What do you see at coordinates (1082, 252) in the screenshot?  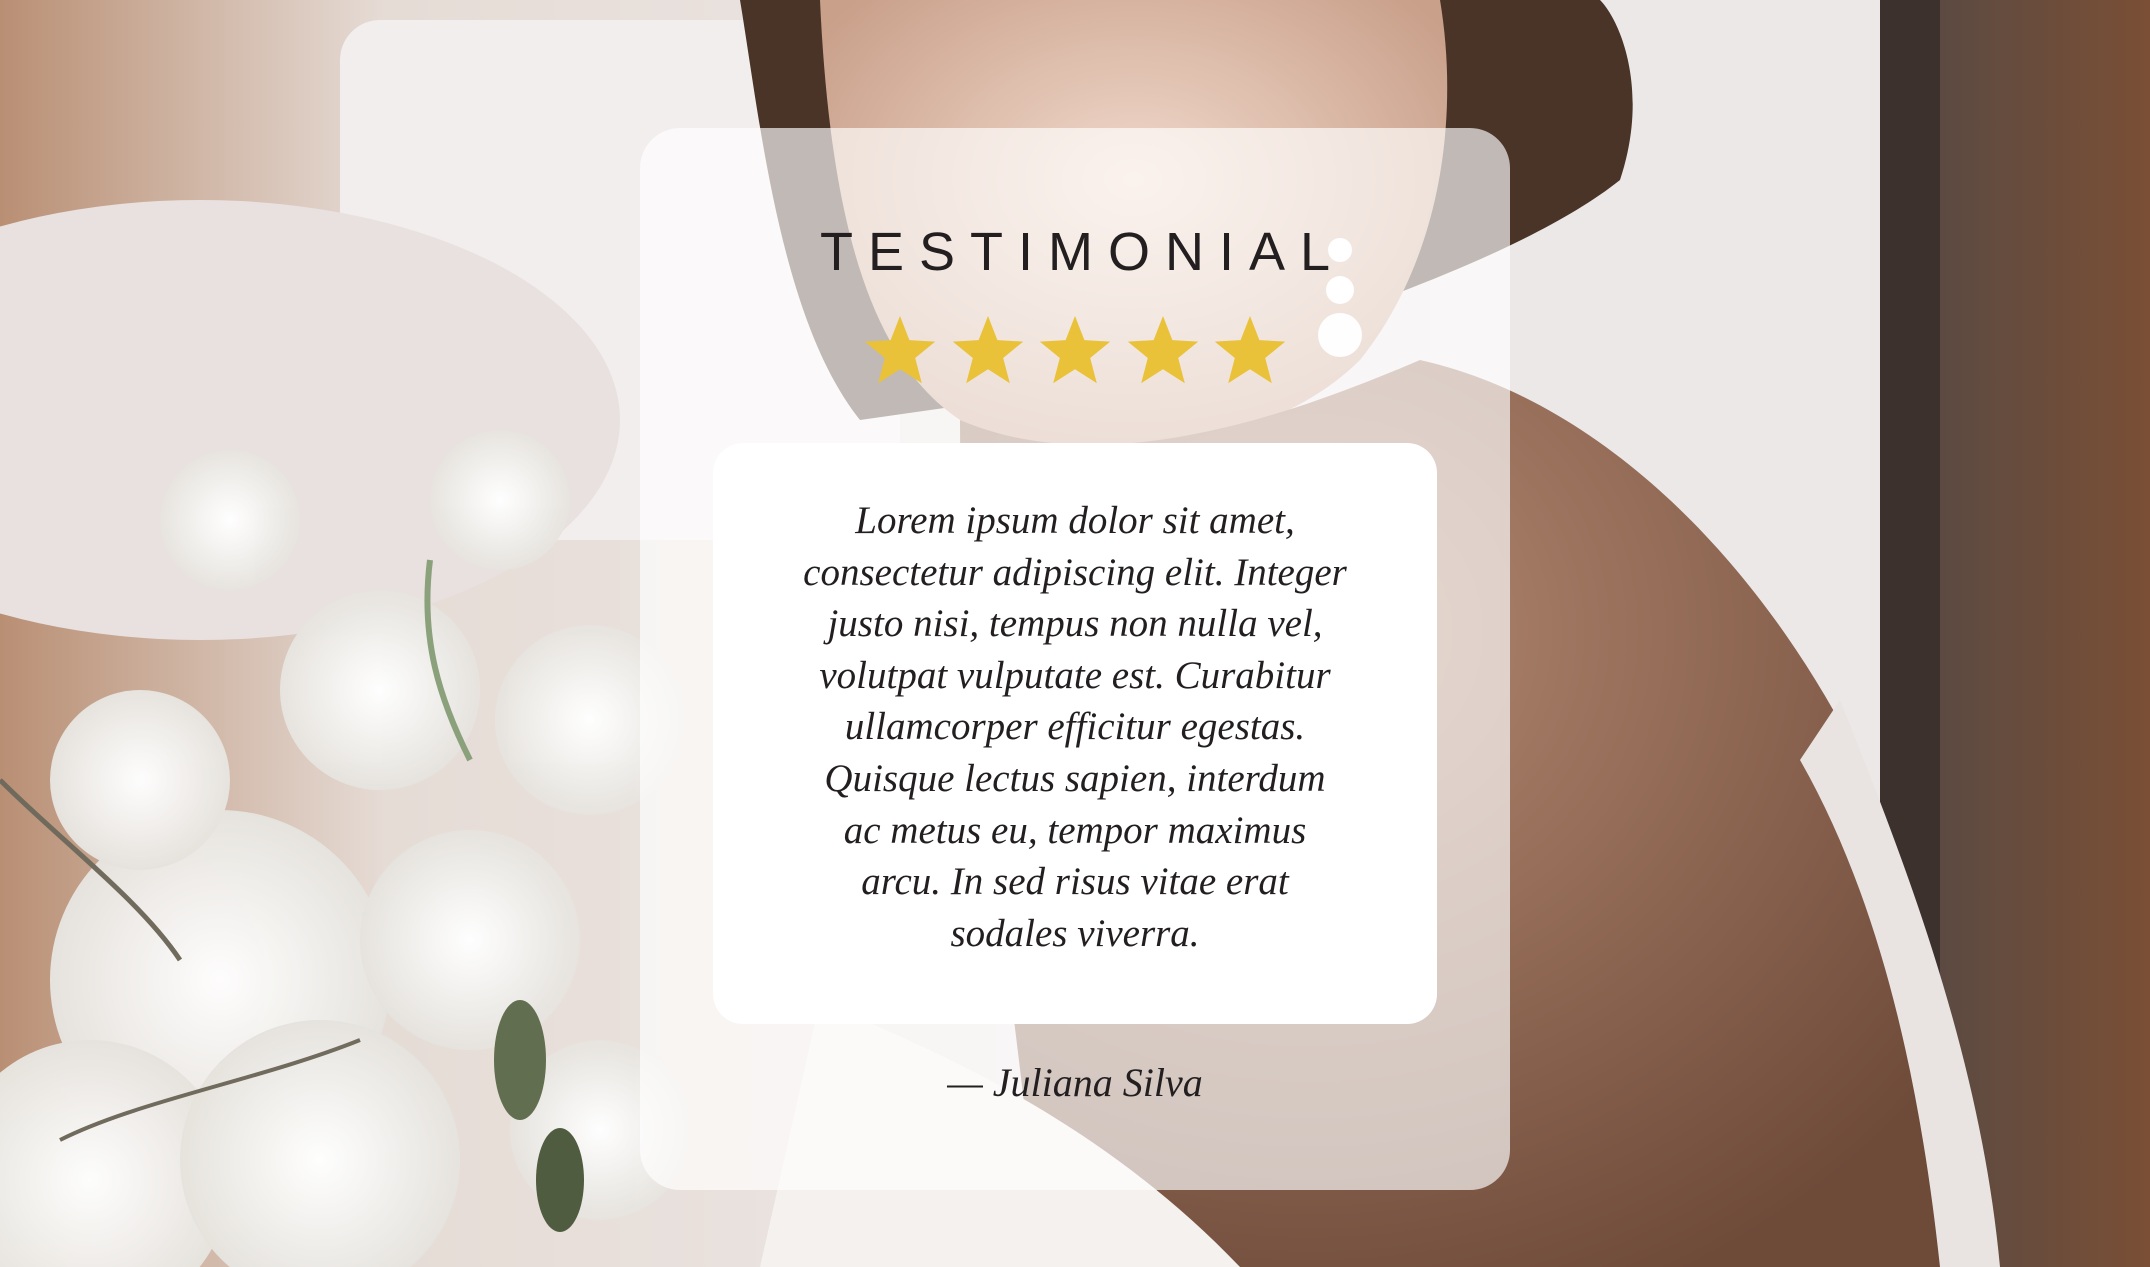 I see `section-heading: TESTIMONIAL` at bounding box center [1082, 252].